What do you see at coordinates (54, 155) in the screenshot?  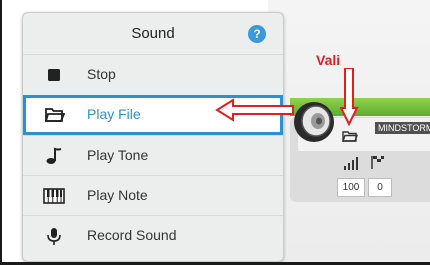 I see `music-note-icon` at bounding box center [54, 155].